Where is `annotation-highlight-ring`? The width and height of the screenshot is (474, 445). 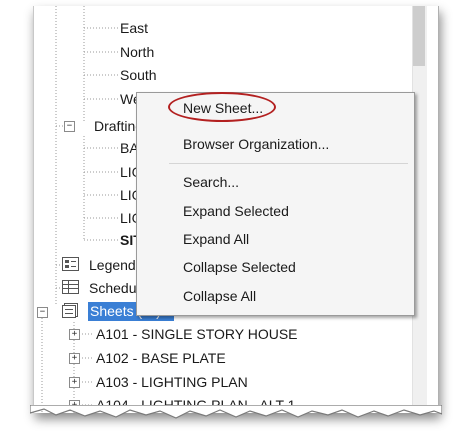
annotation-highlight-ring is located at coordinates (222, 107).